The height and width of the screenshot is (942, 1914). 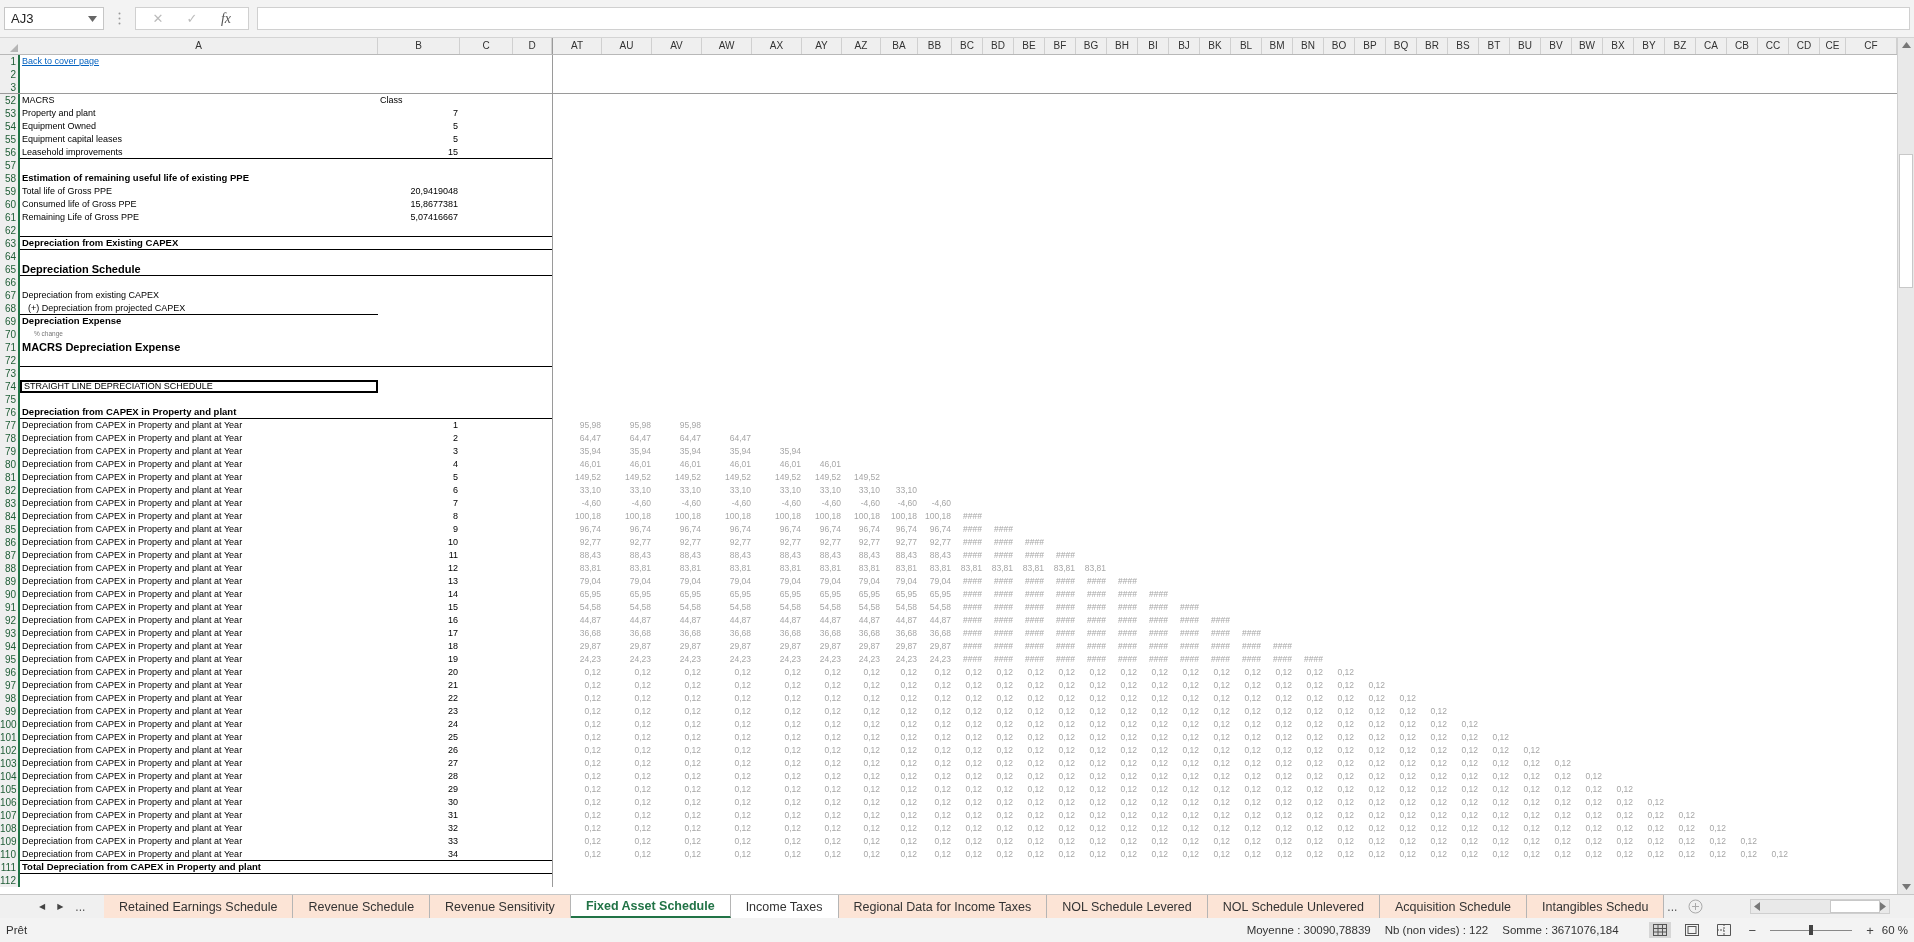 What do you see at coordinates (60, 906) in the screenshot?
I see `next-sheet-button: ▶` at bounding box center [60, 906].